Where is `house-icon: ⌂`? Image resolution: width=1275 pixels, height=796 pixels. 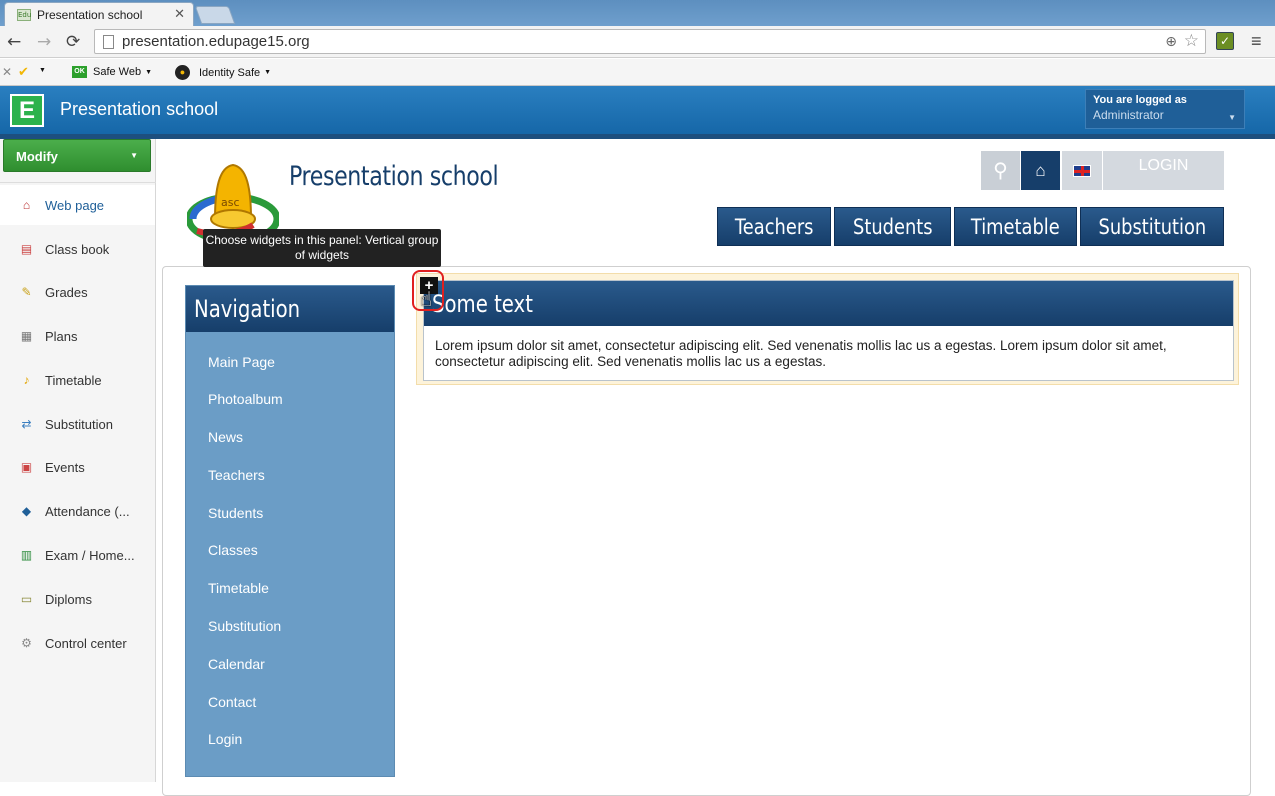 house-icon: ⌂ is located at coordinates (26, 205).